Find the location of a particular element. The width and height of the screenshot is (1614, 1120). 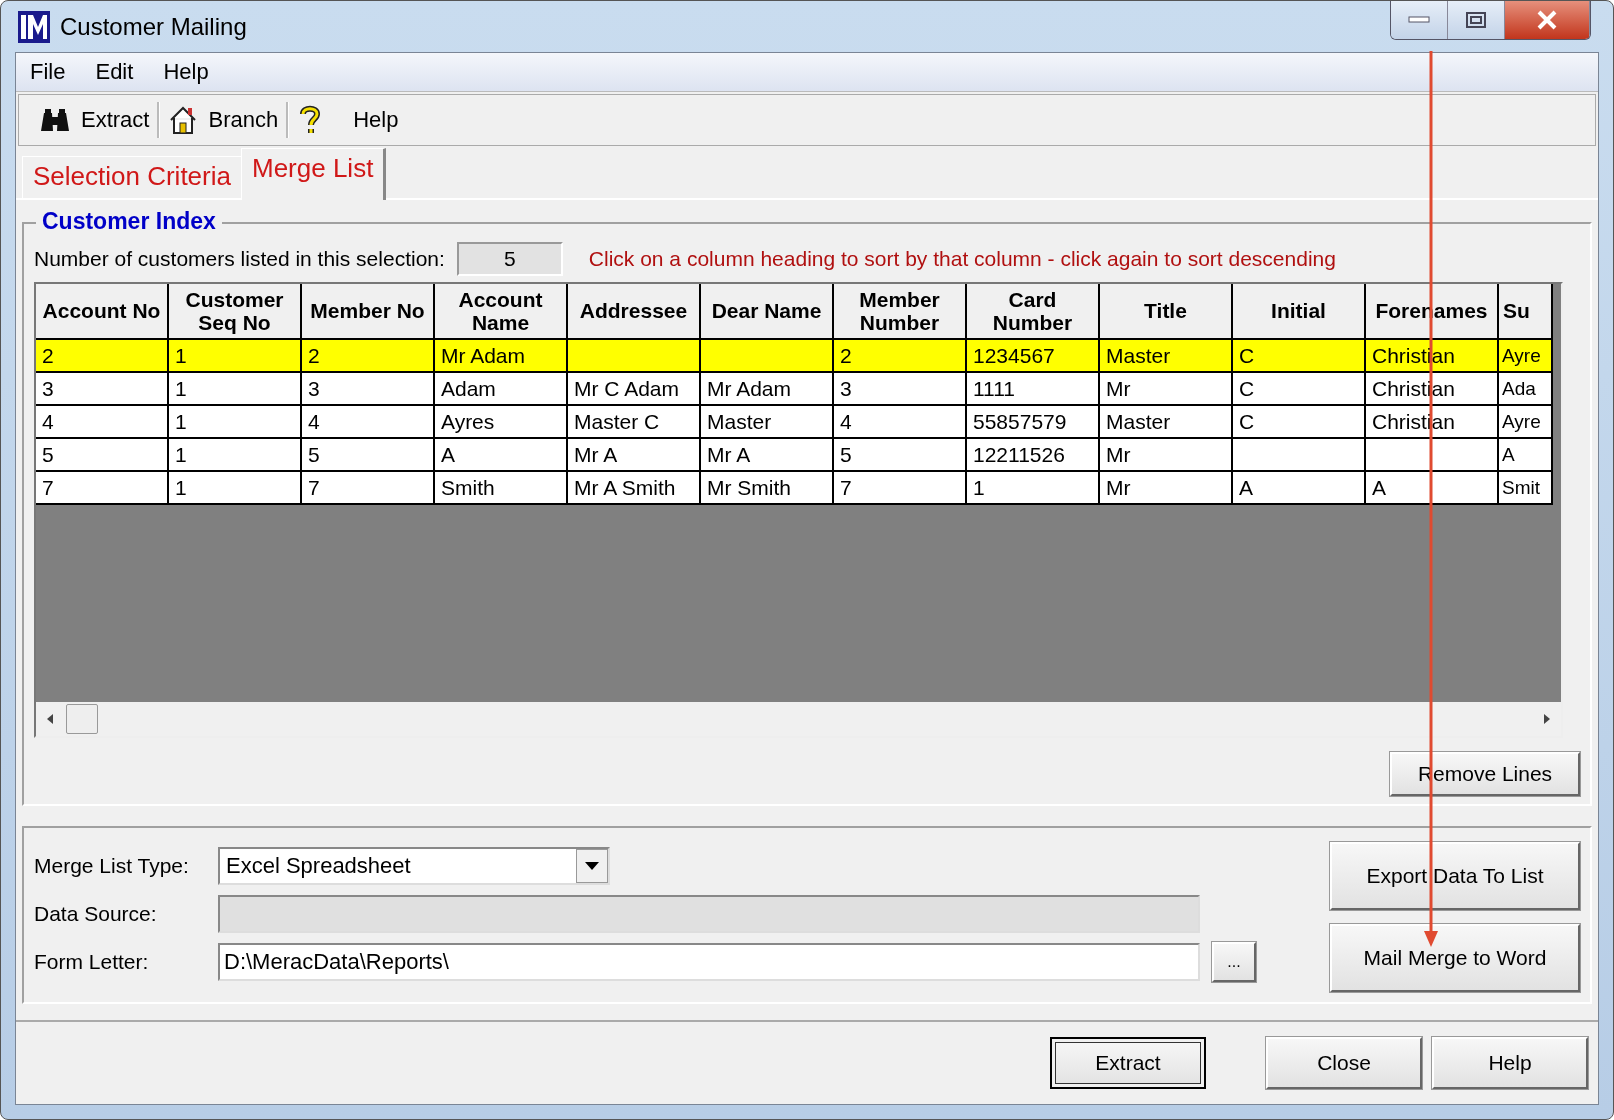

minimize-icon is located at coordinates (1419, 20).